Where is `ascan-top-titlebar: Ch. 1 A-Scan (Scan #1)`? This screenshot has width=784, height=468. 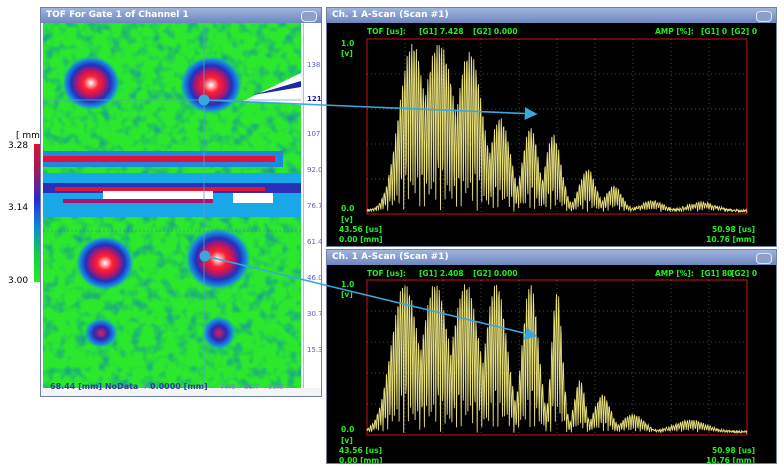 ascan-top-titlebar: Ch. 1 A-Scan (Scan #1) is located at coordinates (551, 15).